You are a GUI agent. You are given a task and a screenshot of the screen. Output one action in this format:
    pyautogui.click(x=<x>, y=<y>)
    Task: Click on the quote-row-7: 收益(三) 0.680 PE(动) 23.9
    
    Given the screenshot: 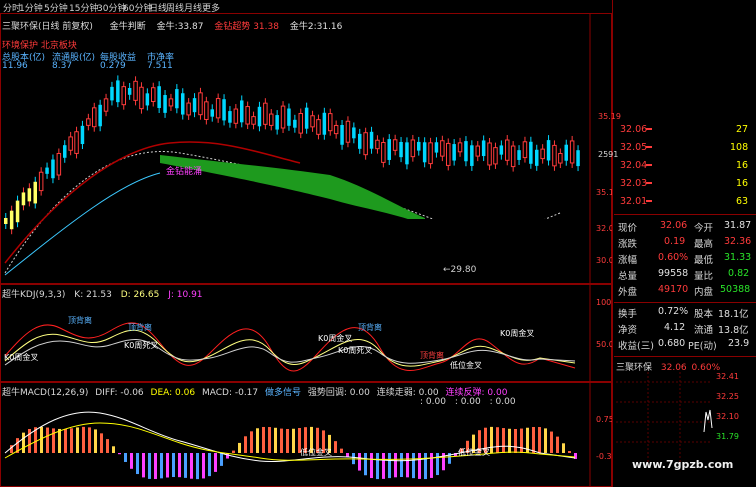 What is the action you would take?
    pyautogui.click(x=686, y=345)
    